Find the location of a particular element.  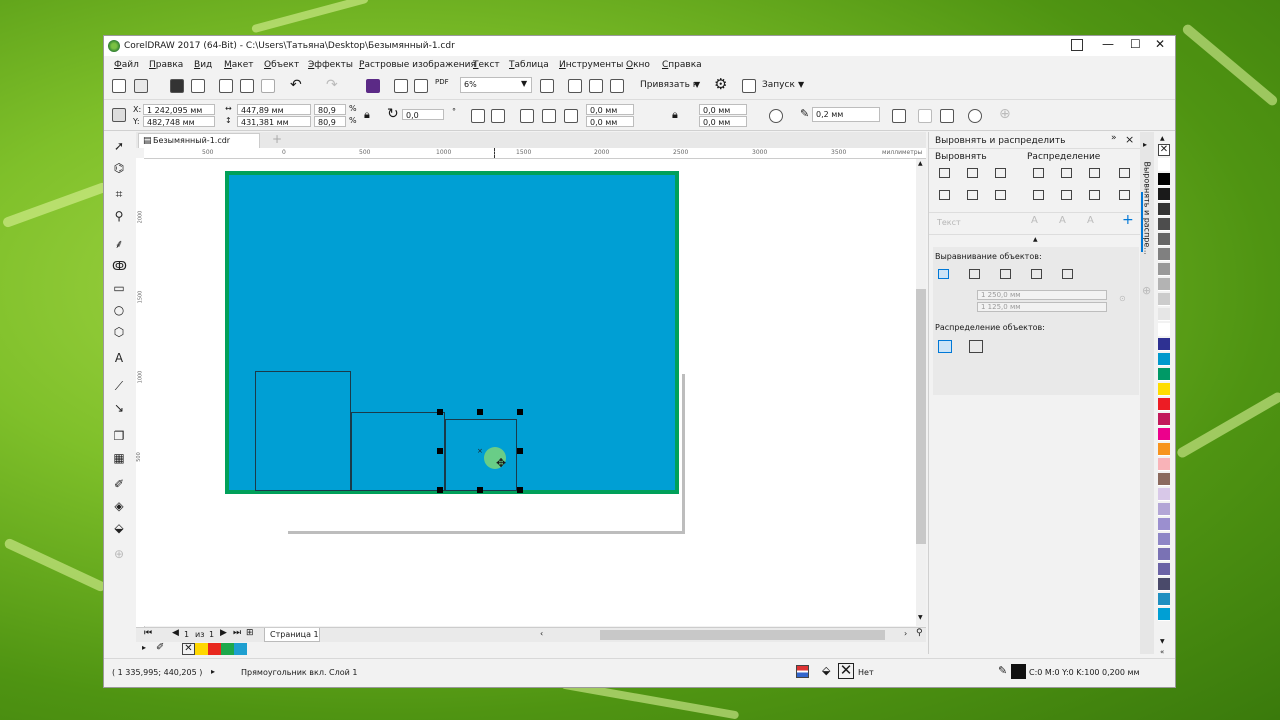

print-icon is located at coordinates (198, 86).